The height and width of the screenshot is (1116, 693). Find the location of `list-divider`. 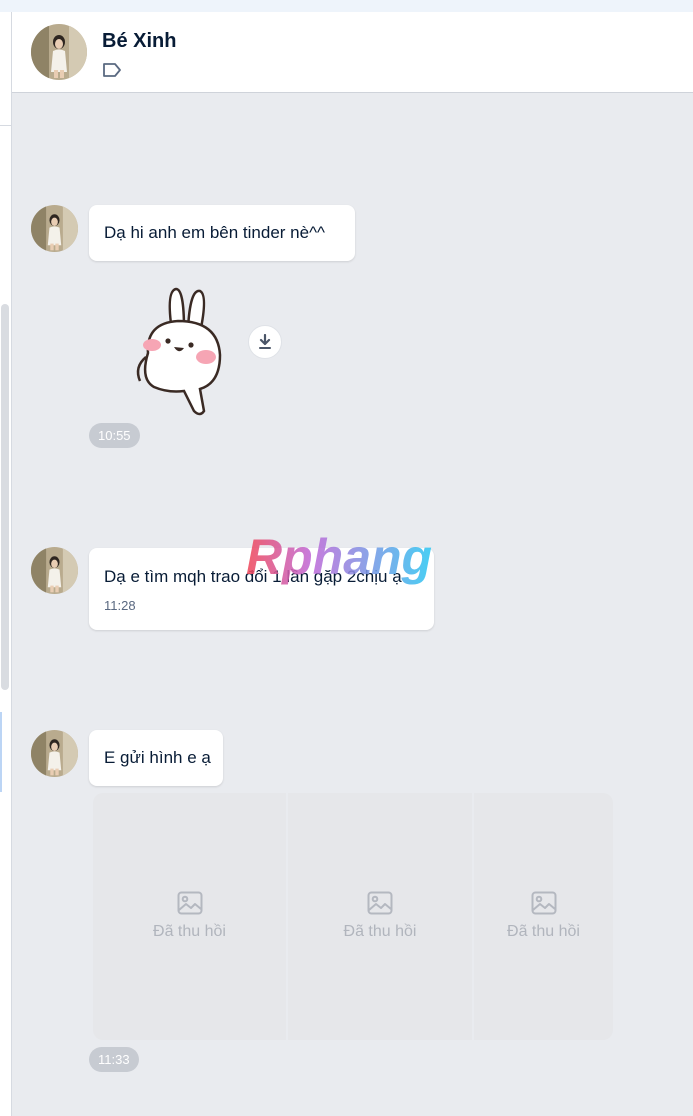

list-divider is located at coordinates (5, 125).